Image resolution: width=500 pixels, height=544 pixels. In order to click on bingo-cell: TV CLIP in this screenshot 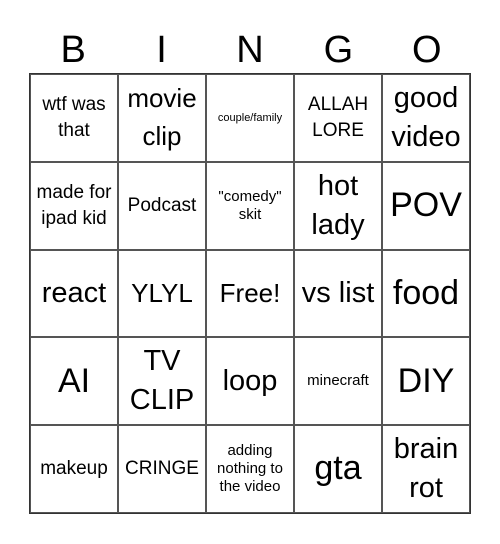, I will do `click(162, 381)`.